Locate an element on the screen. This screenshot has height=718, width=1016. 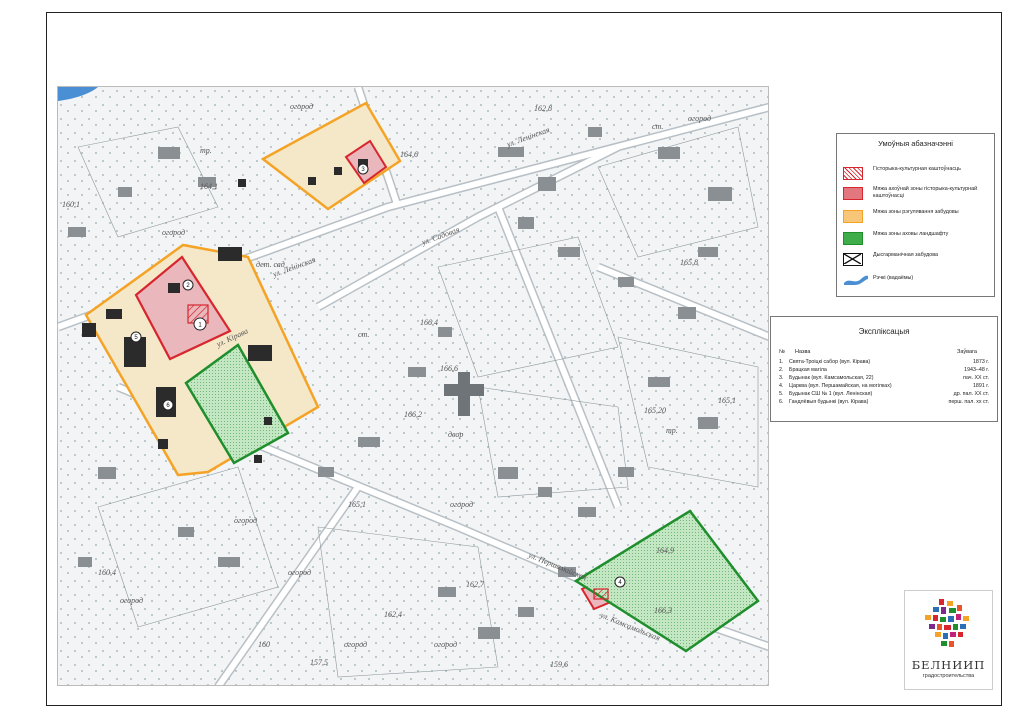
row-no: 4. is located at coordinates (781, 386).